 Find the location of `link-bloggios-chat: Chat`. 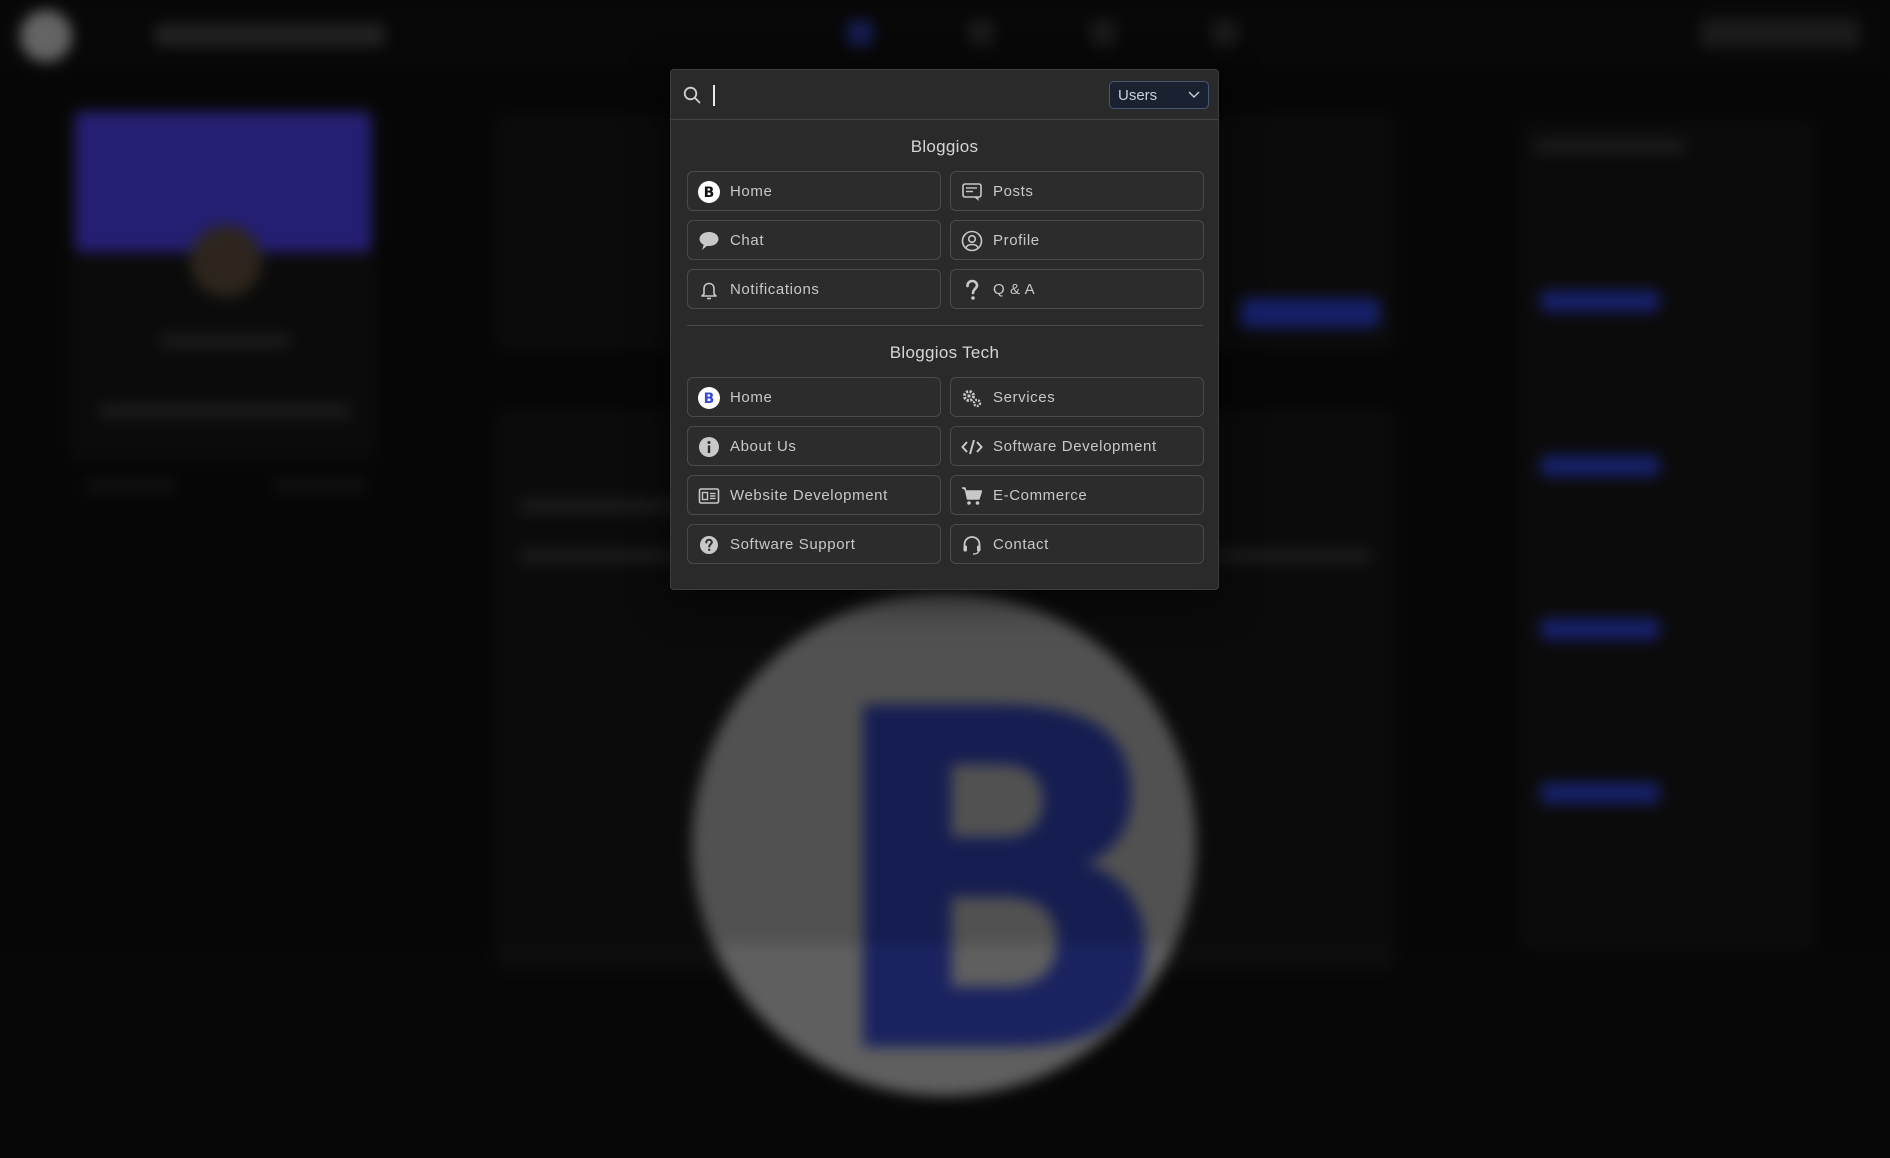

link-bloggios-chat: Chat is located at coordinates (814, 240).